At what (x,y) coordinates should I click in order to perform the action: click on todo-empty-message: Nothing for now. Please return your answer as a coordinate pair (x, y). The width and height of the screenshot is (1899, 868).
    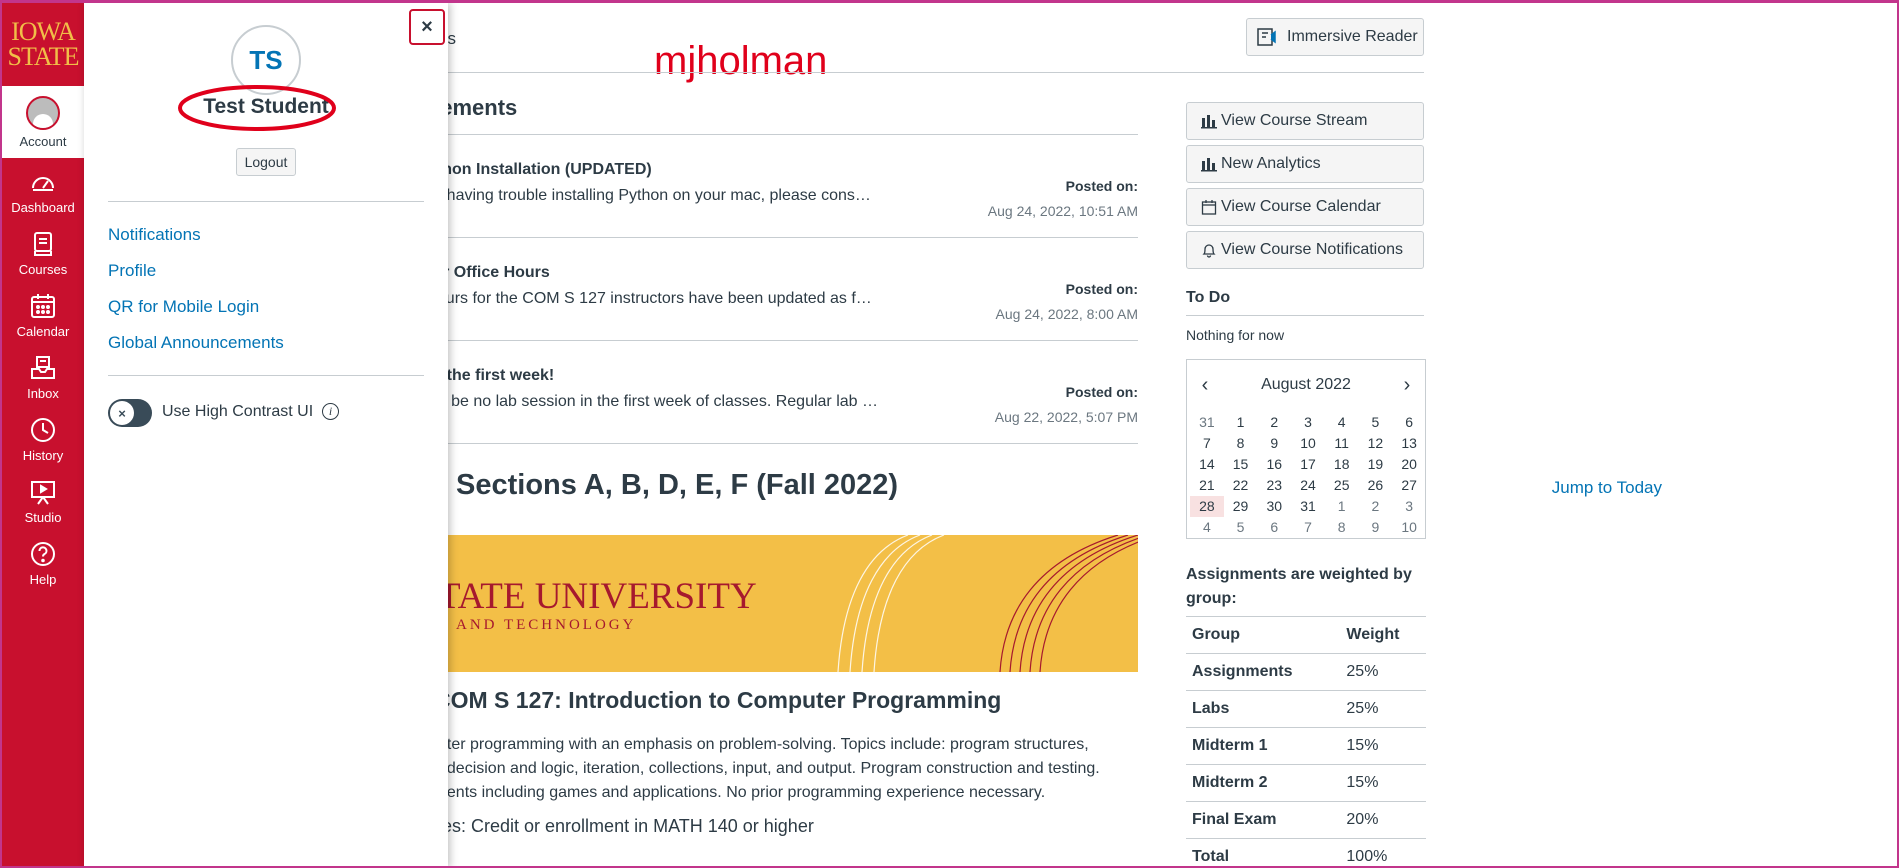
    Looking at the image, I should click on (1235, 335).